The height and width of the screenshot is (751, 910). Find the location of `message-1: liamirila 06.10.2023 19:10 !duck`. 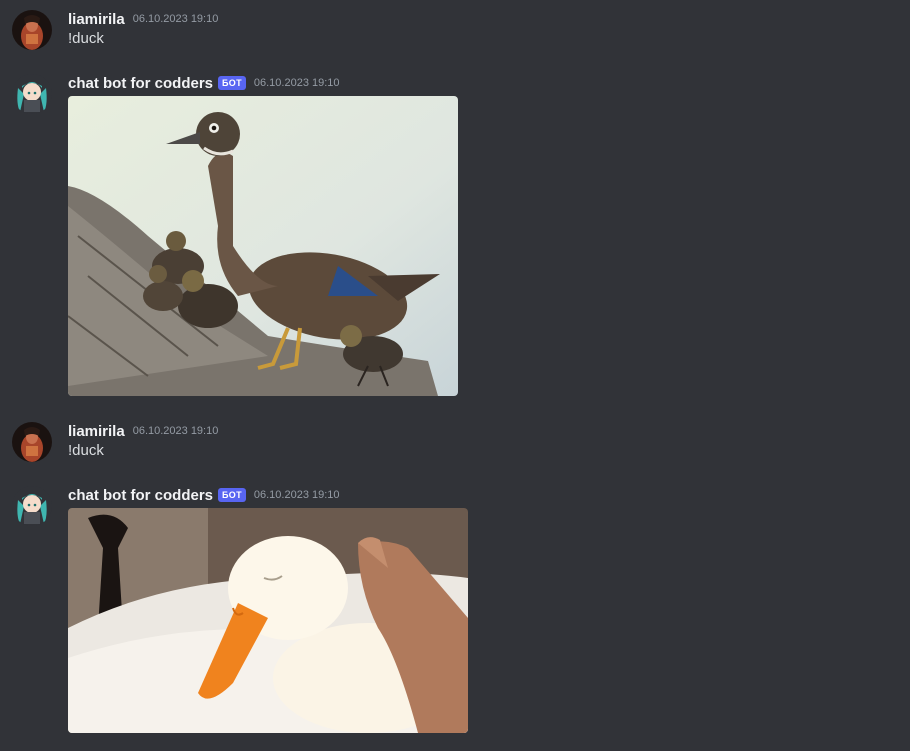

message-1: liamirila 06.10.2023 19:10 !duck is located at coordinates (455, 29).